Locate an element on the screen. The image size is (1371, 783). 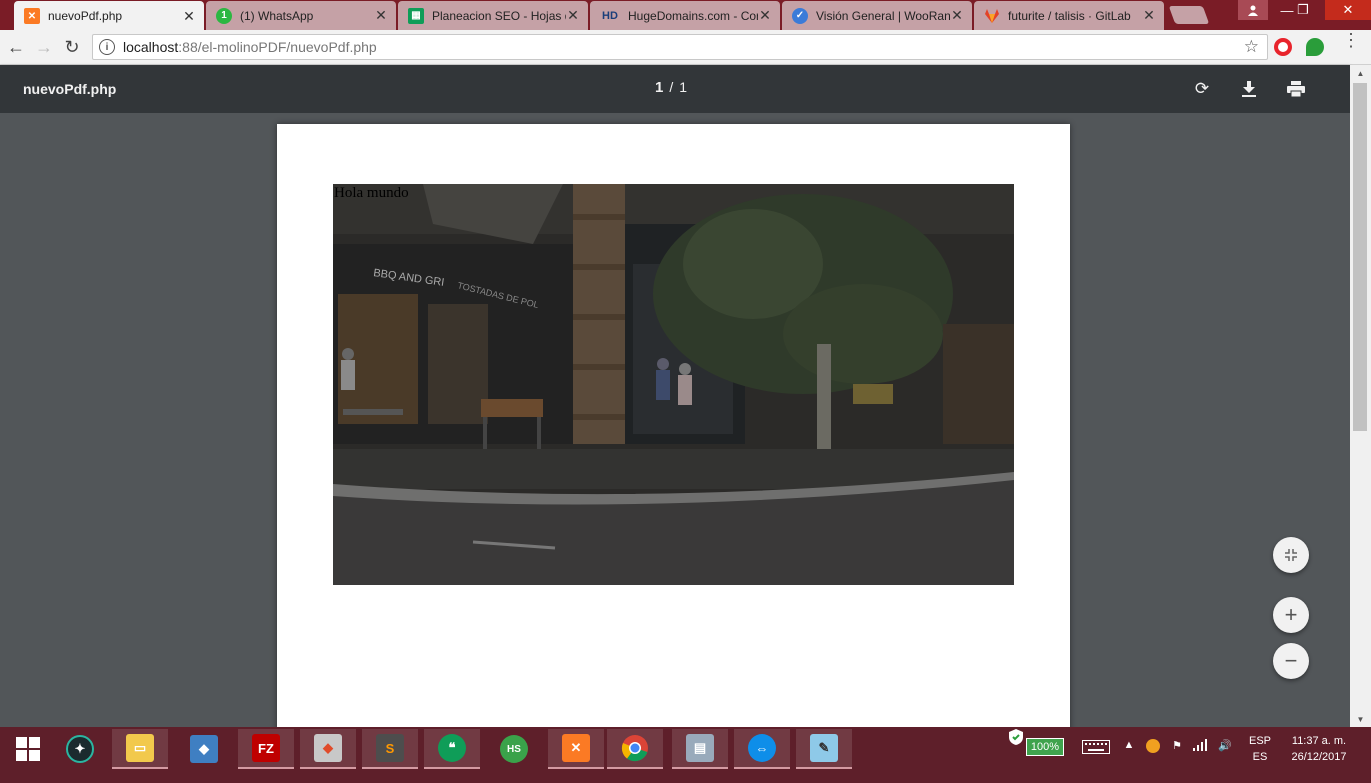
hangouts-icon: ❝ is located at coordinates (452, 749).